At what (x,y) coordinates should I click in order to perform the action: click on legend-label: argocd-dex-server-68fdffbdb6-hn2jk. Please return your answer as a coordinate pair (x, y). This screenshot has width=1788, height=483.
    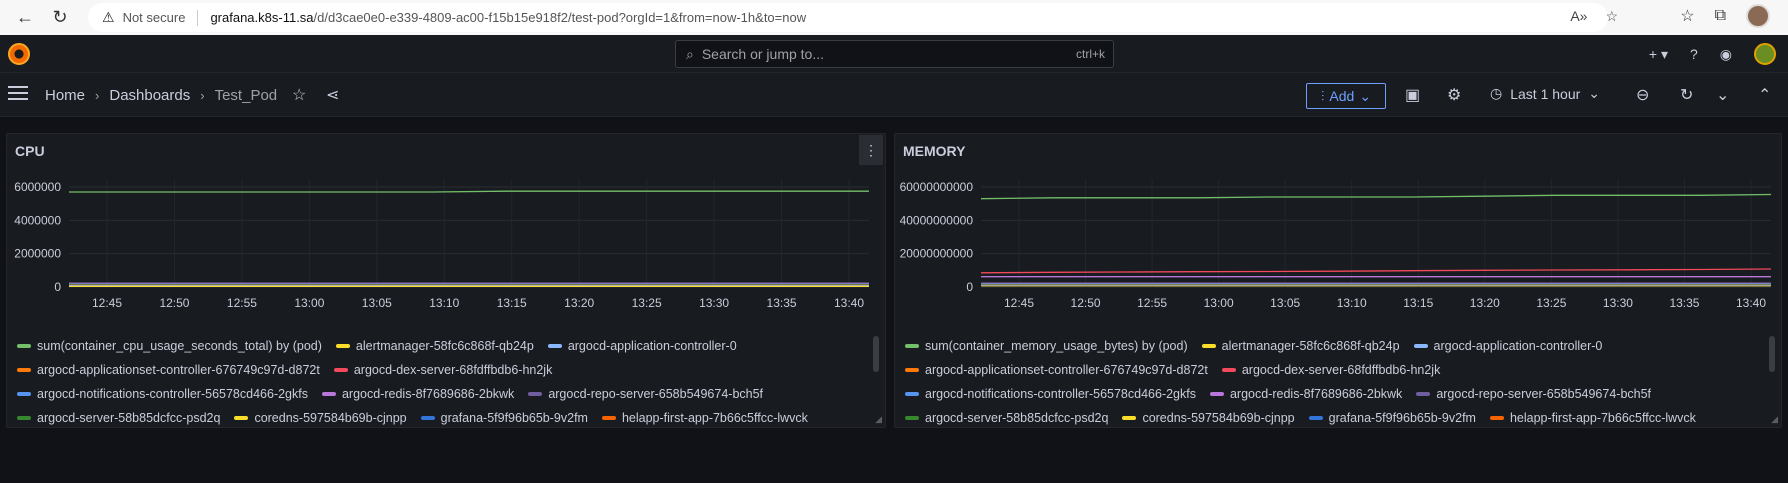
    Looking at the image, I should click on (1341, 370).